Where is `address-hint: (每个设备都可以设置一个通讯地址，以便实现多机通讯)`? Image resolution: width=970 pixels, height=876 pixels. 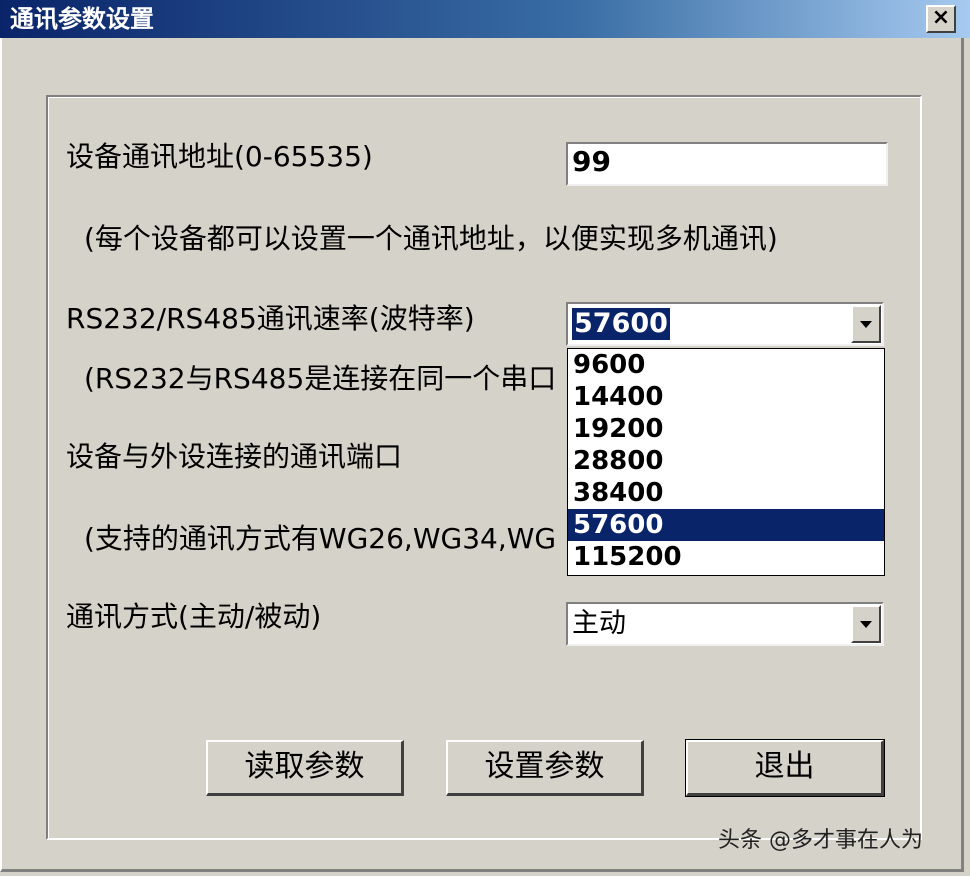 address-hint: (每个设备都可以设置一个通讯地址，以便实现多机通讯) is located at coordinates (431, 238).